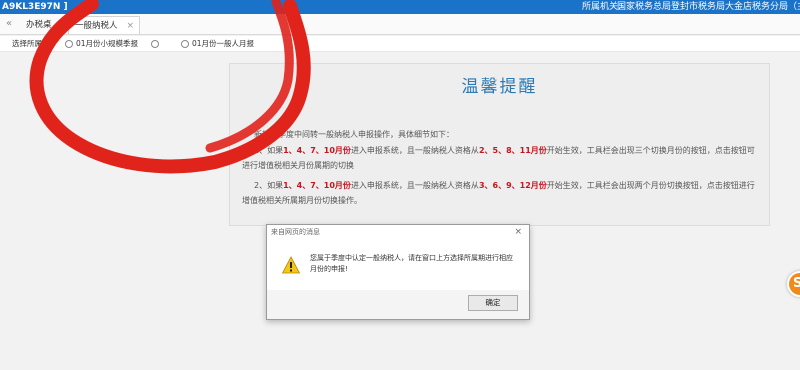 This screenshot has width=800, height=370. Describe the element at coordinates (295, 232) in the screenshot. I see `dialog-title: 来自网页的消息` at that location.